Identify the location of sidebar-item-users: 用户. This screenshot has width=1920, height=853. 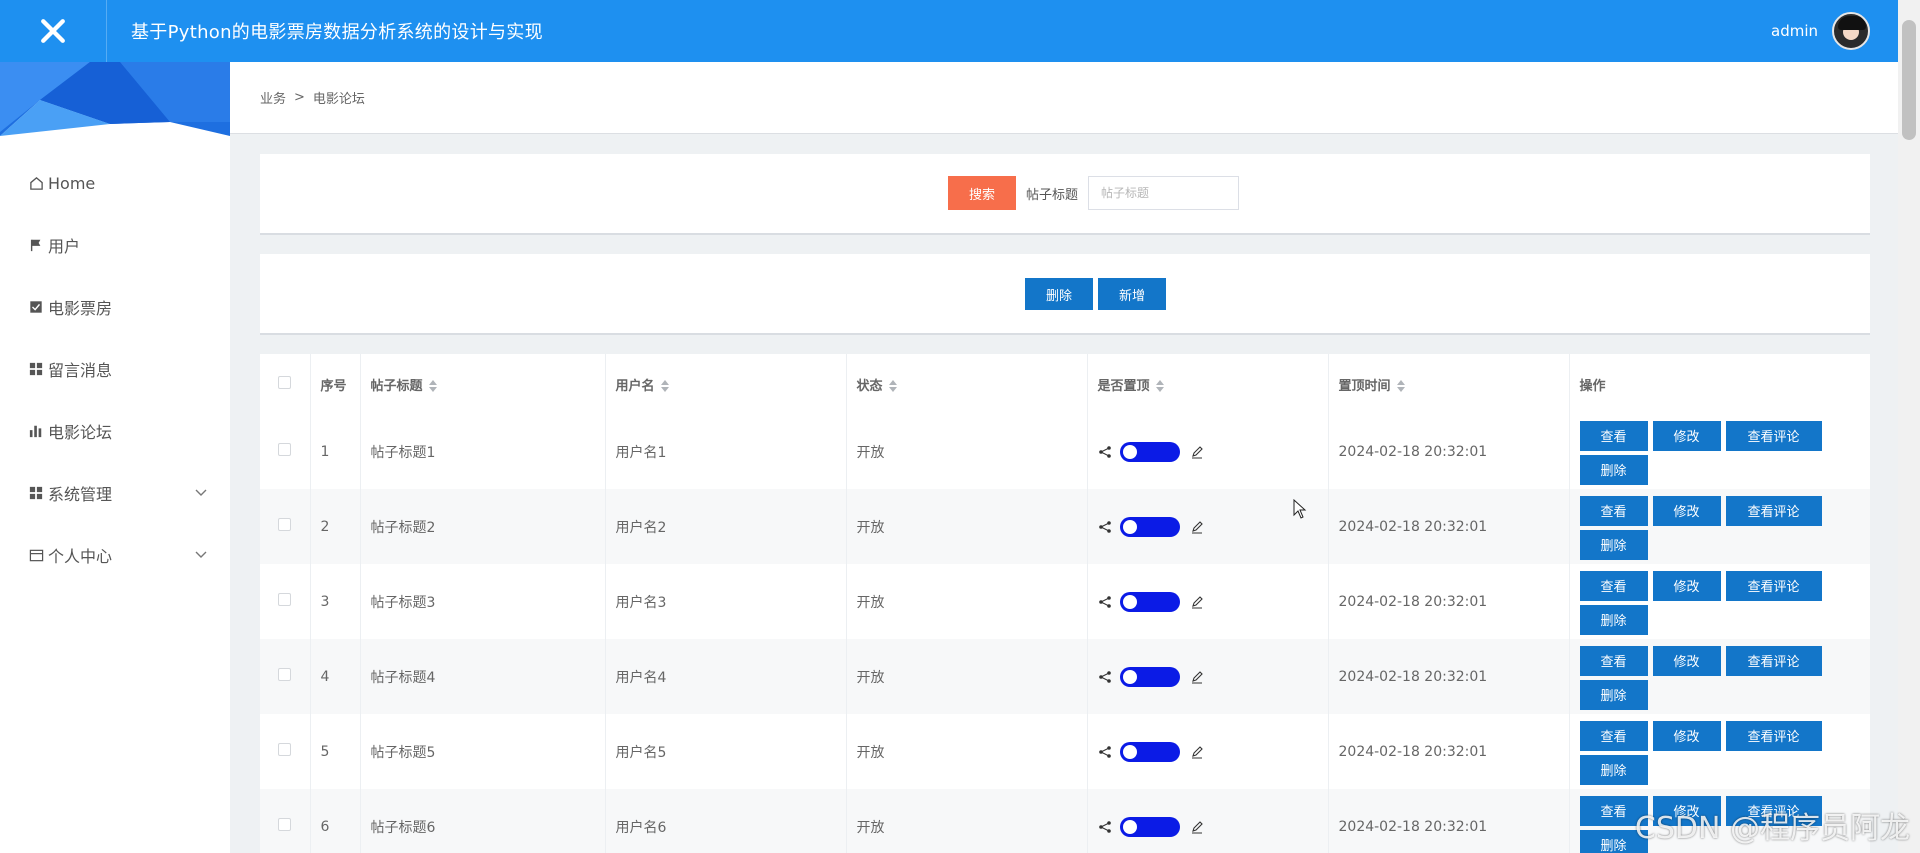
(115, 245).